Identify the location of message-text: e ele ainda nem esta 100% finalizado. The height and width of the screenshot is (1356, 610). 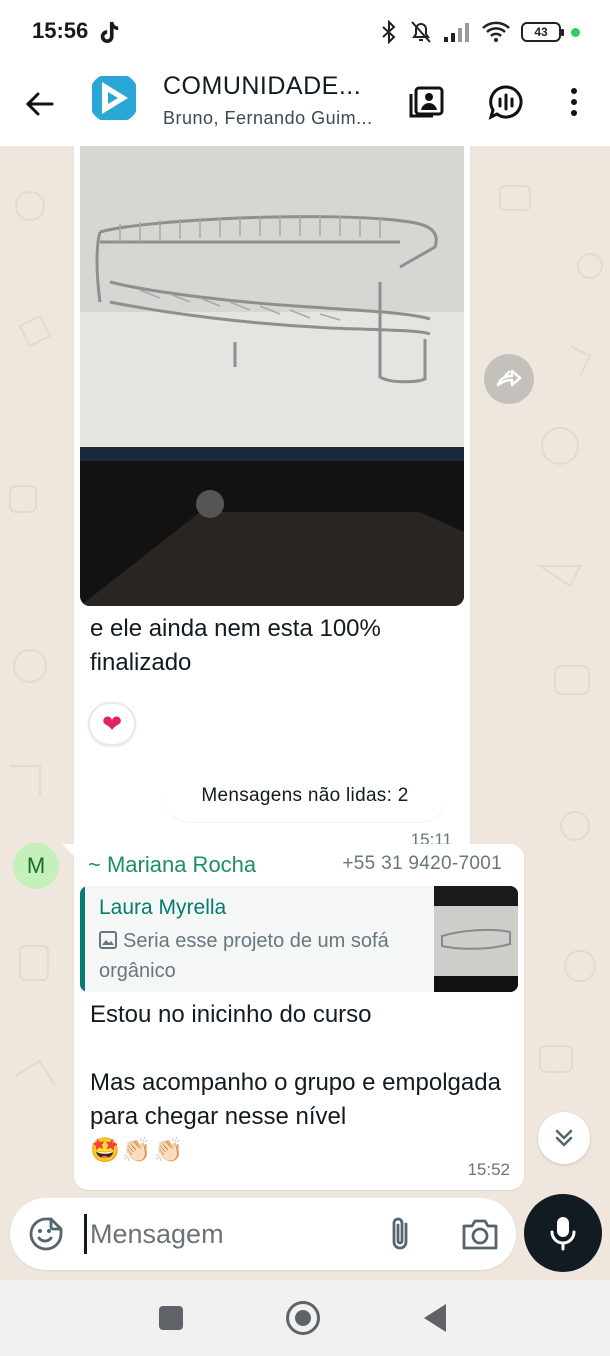
(235, 645).